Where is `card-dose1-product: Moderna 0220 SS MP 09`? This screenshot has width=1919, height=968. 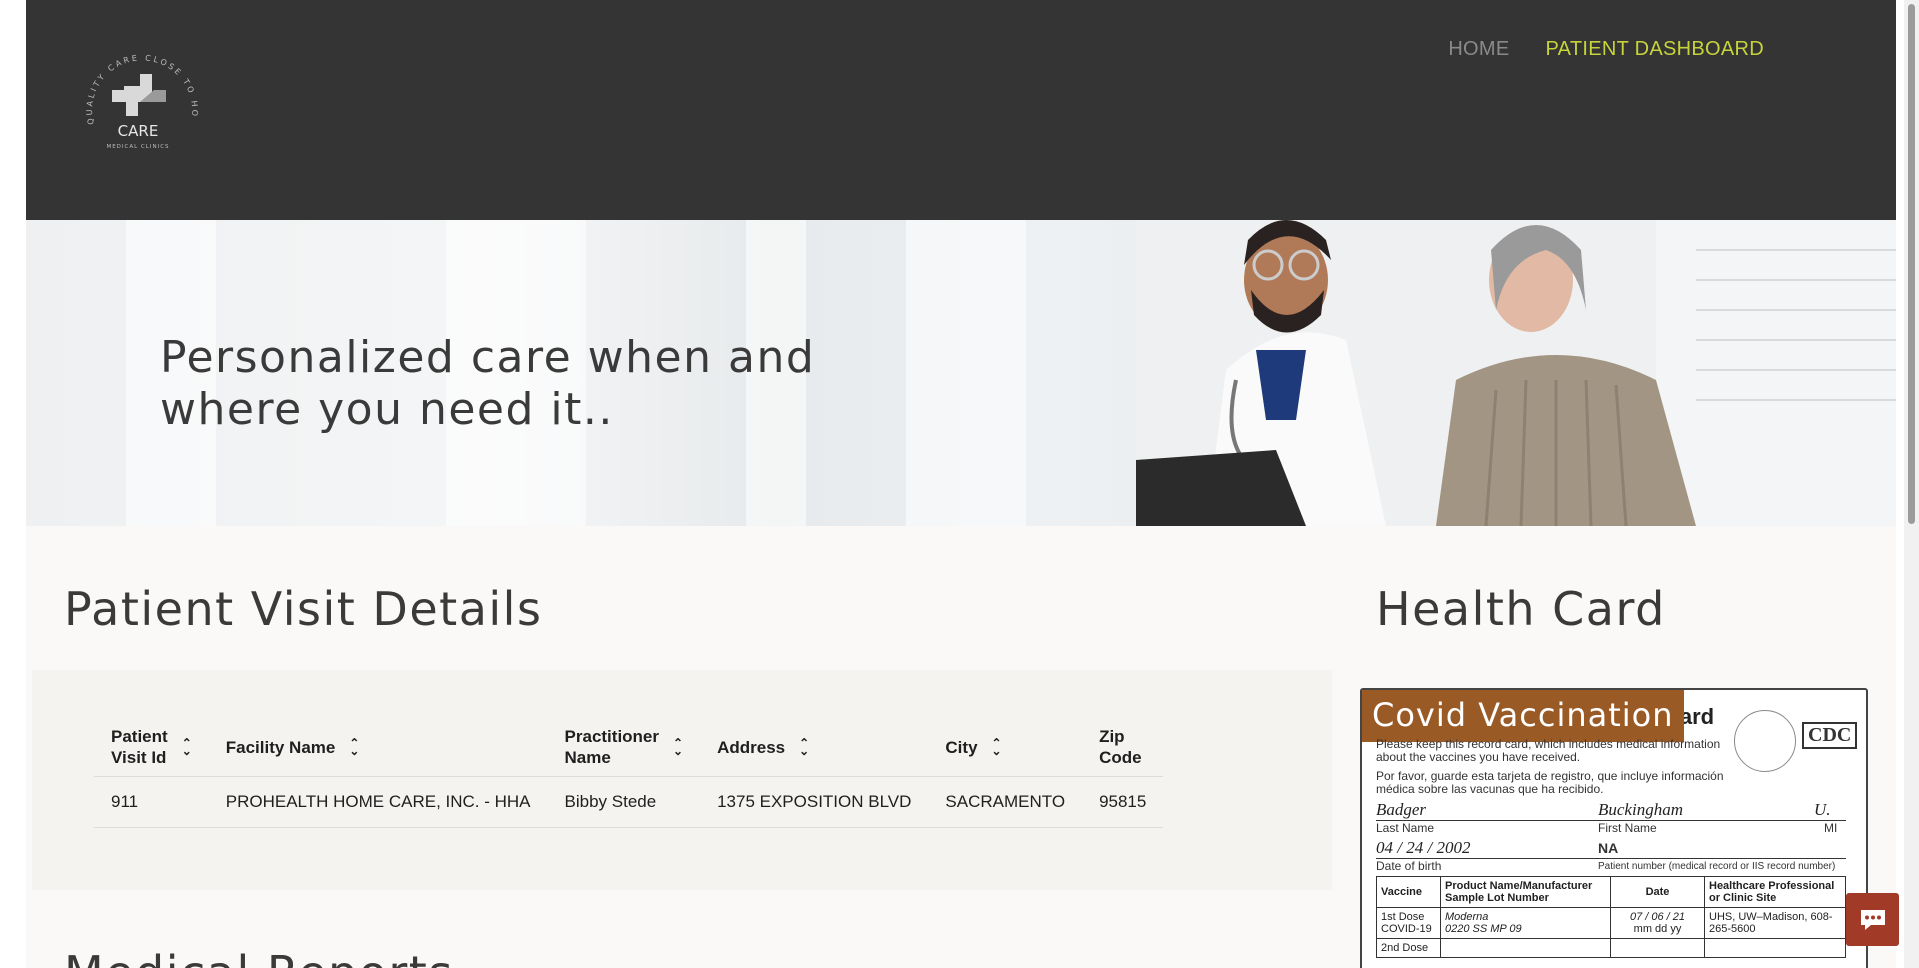
card-dose1-product: Moderna 0220 SS MP 09 is located at coordinates (1525, 923).